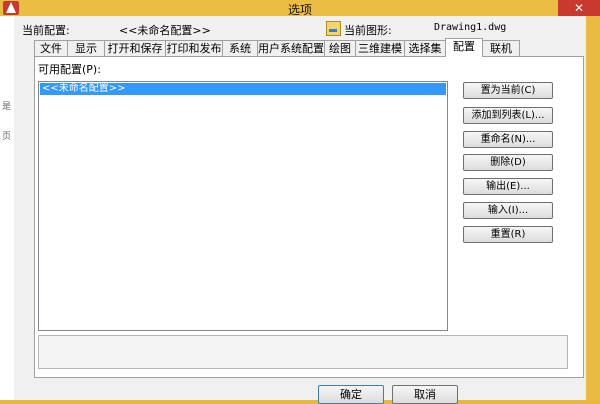 The image size is (600, 404). Describe the element at coordinates (69, 69) in the screenshot. I see `available-profiles-label: 可用配置(P):` at that location.